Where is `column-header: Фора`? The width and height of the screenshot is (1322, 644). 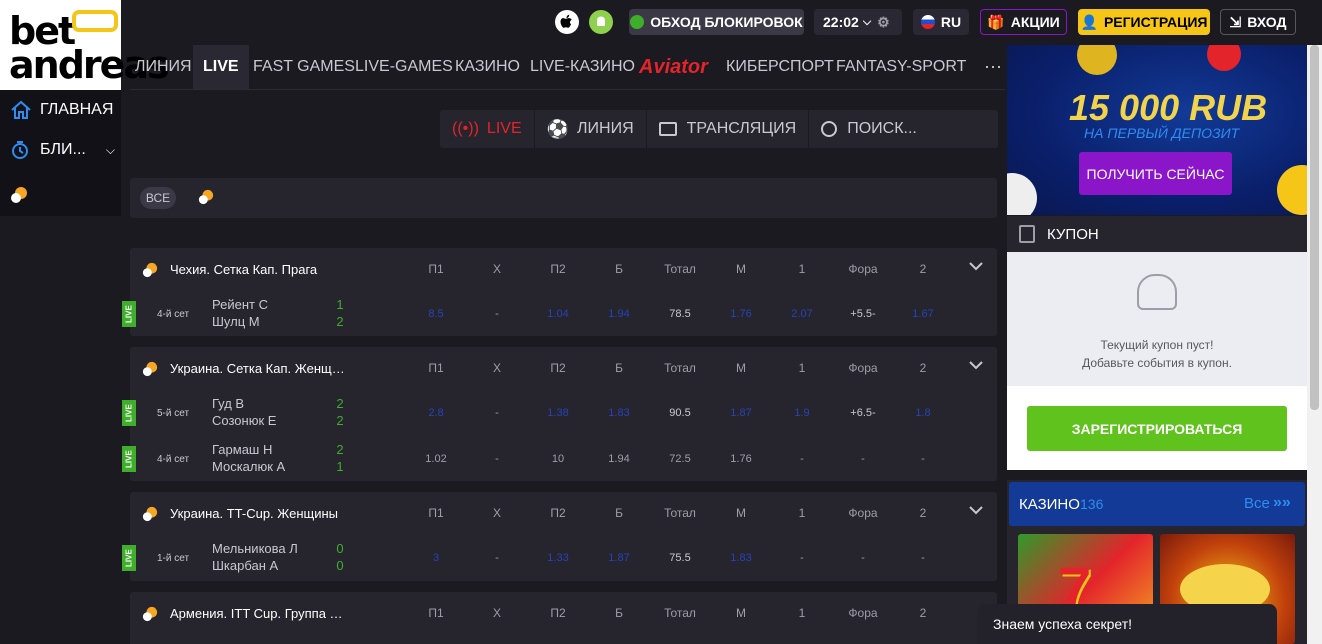 column-header: Фора is located at coordinates (863, 368).